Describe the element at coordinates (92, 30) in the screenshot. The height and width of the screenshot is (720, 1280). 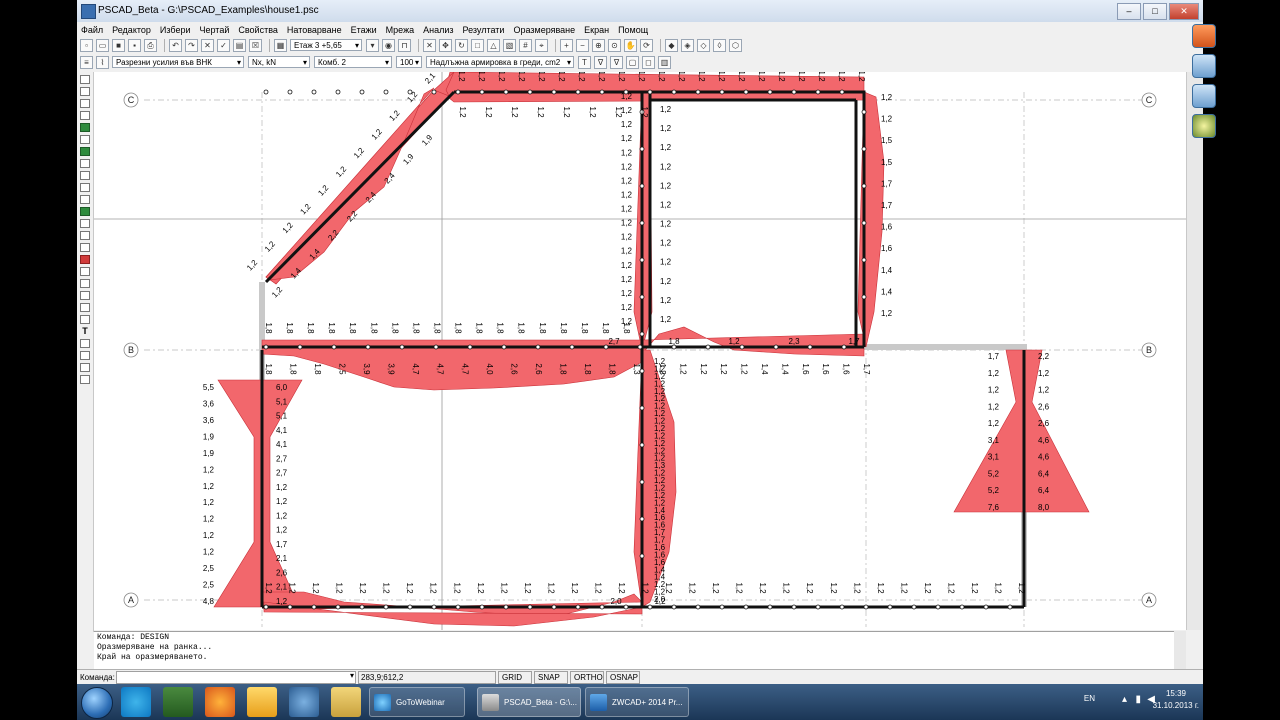
I see `menu-file: Файл` at that location.